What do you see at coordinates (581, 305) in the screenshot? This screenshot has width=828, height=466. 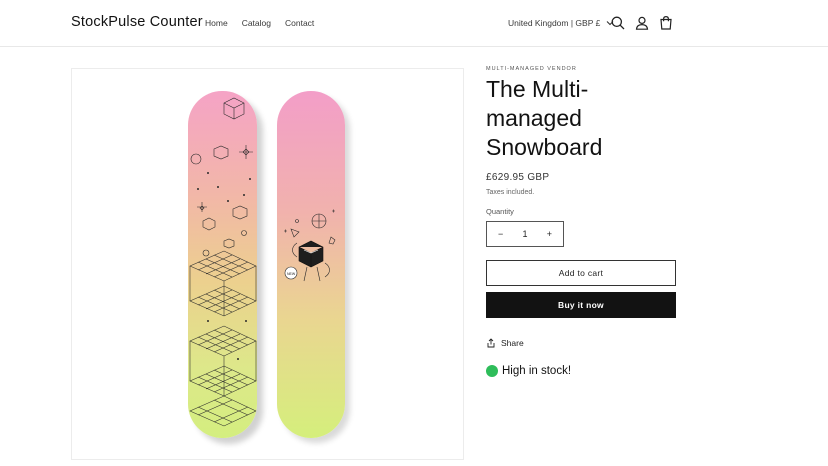 I see `buy-now-button: Buy it now` at bounding box center [581, 305].